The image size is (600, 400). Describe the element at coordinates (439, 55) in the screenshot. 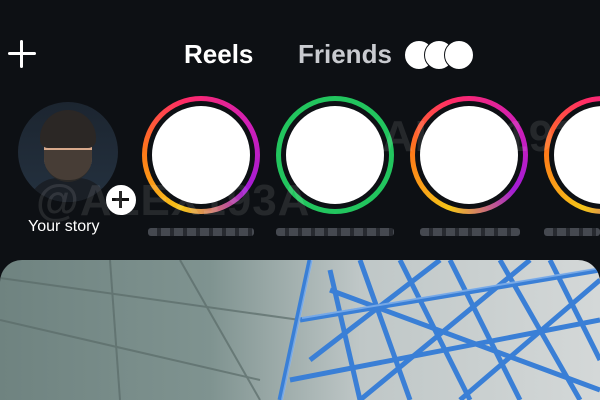

I see `friends-avatars-icon` at that location.